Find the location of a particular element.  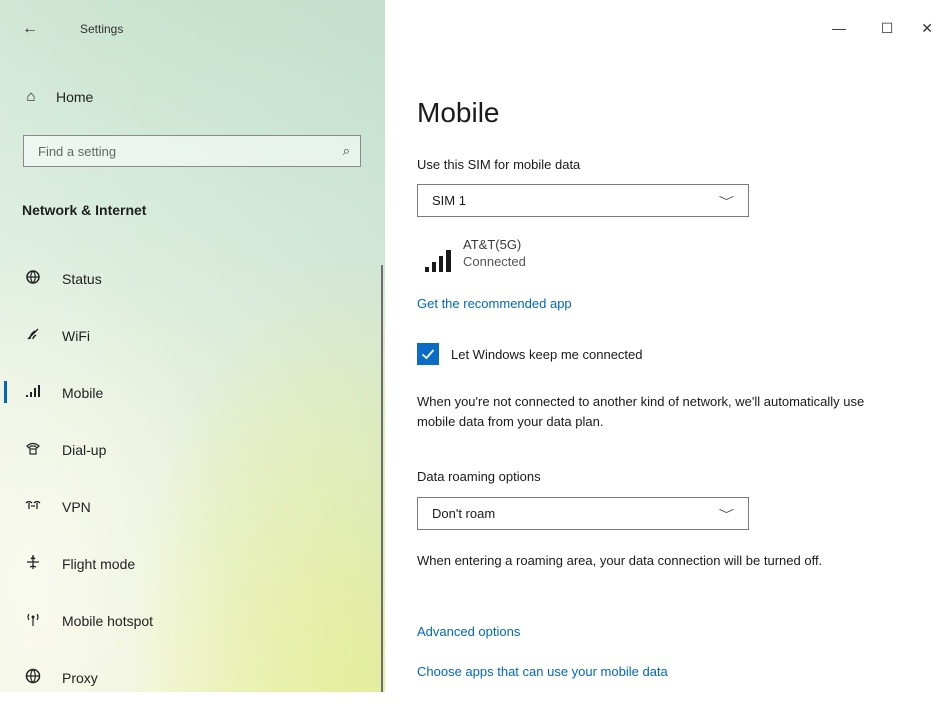

checkmark-icon is located at coordinates (428, 354).